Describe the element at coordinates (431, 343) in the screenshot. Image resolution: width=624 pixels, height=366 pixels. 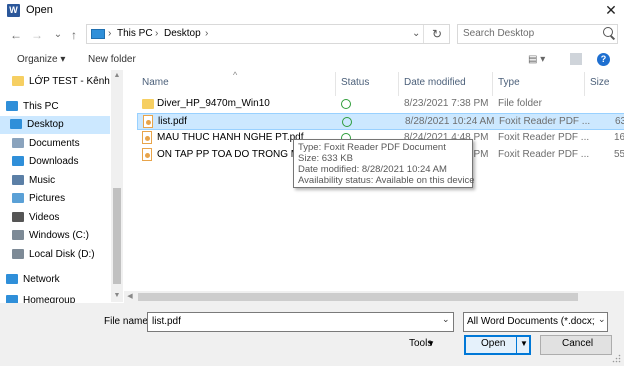
I see `tools-dropdown-icon: ▼` at that location.